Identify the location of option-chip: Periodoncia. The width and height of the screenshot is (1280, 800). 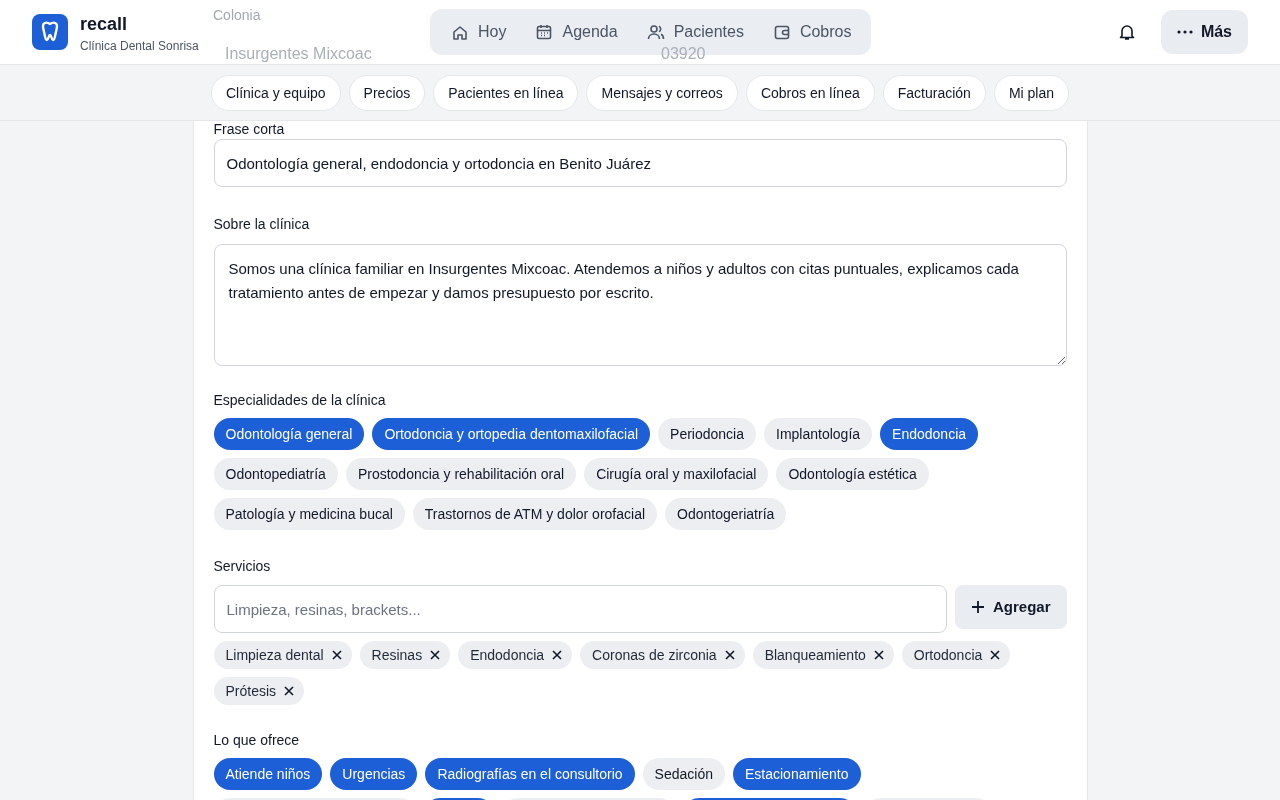
(707, 434).